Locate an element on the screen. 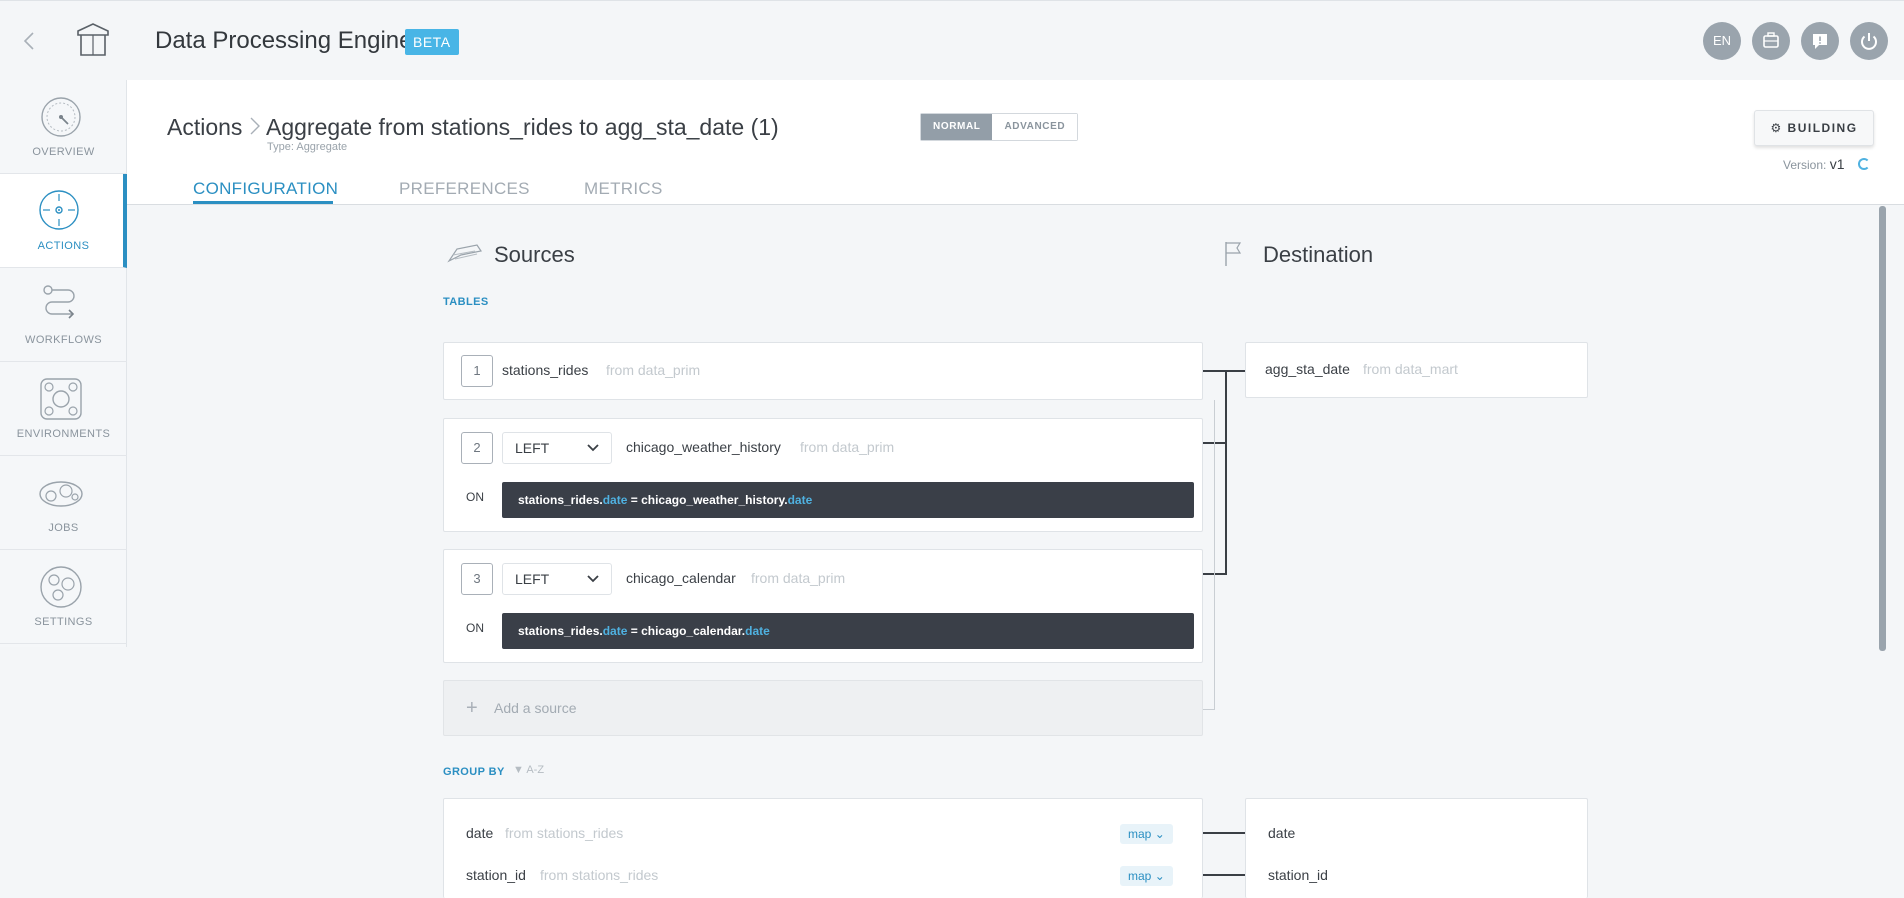  action-type: Type: Aggregate is located at coordinates (307, 147).